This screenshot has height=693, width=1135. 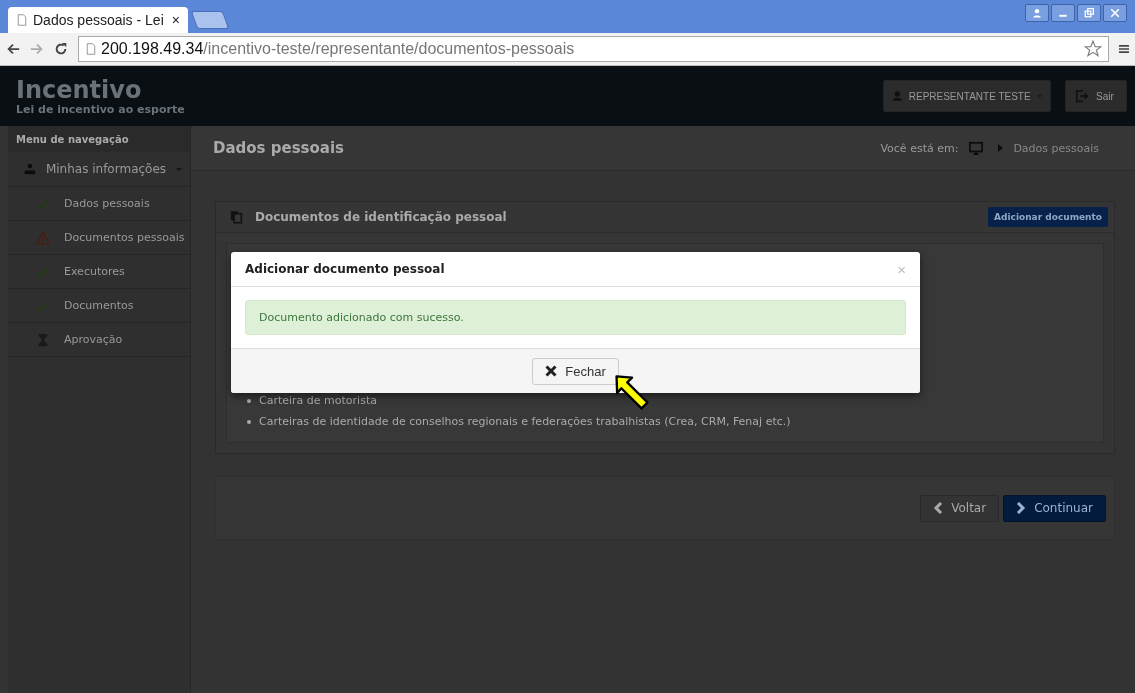 What do you see at coordinates (13, 49) in the screenshot?
I see `back-arrow-icon` at bounding box center [13, 49].